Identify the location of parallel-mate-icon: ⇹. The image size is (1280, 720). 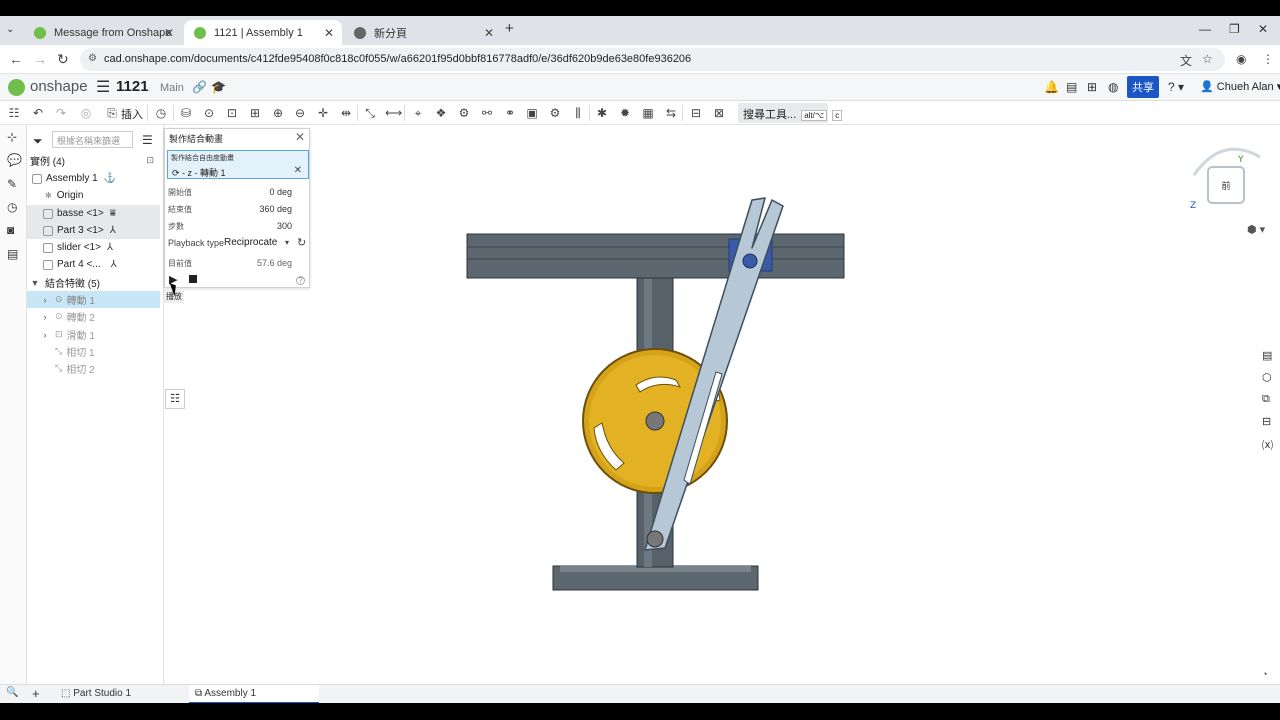
(346, 113).